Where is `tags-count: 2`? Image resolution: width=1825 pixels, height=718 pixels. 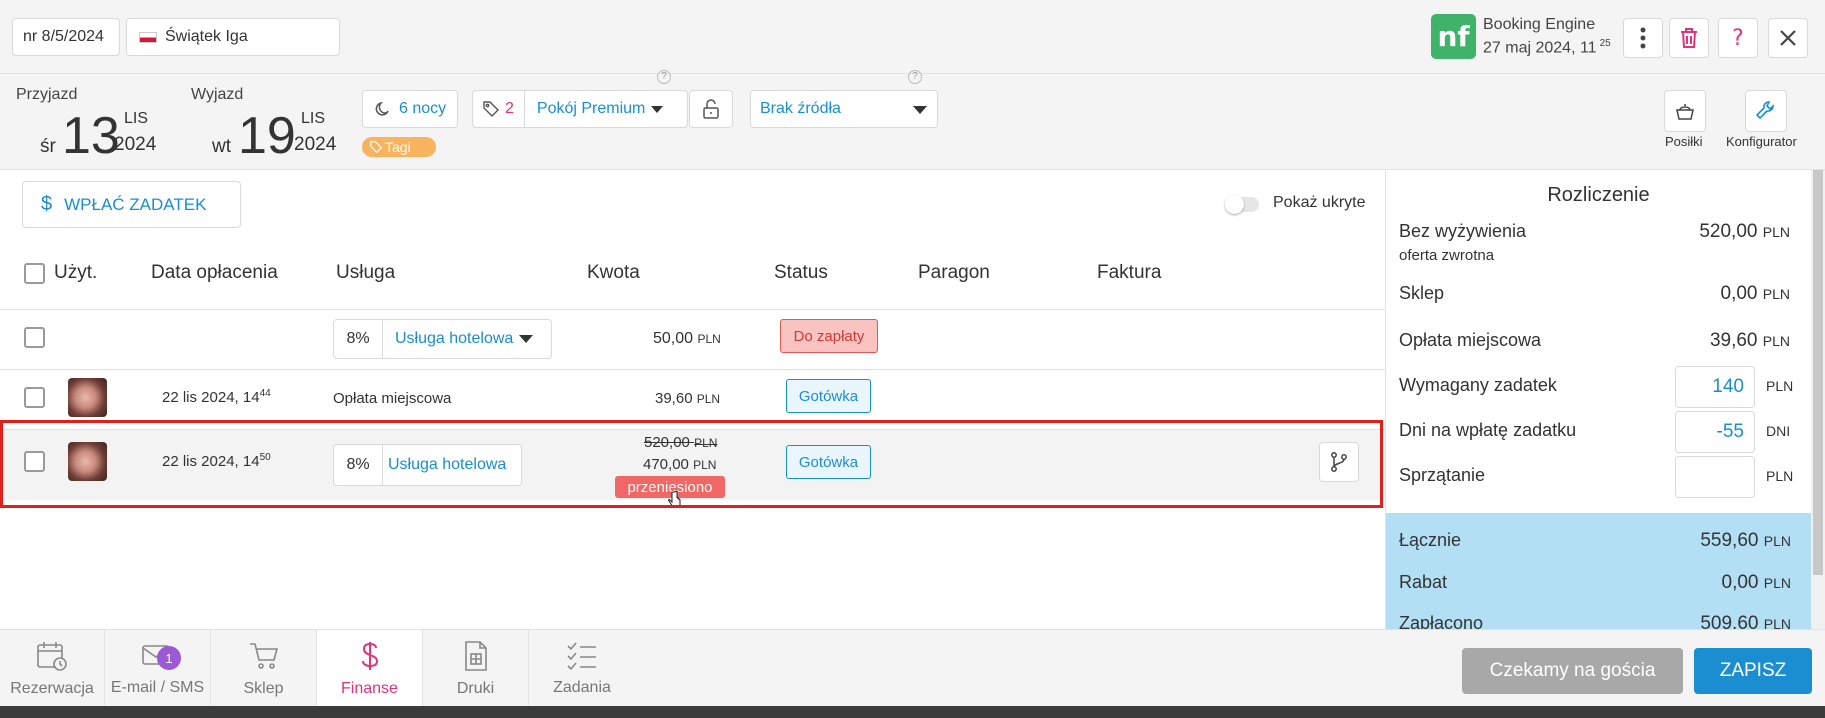
tags-count: 2 is located at coordinates (509, 108).